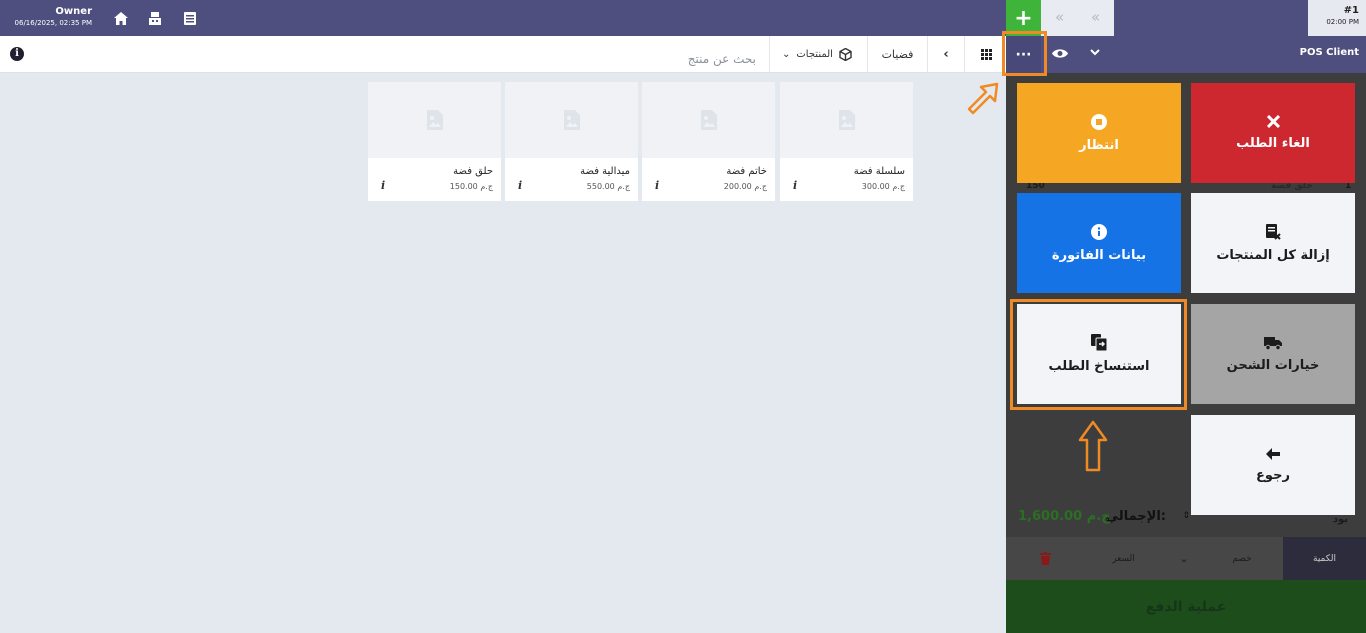 Image resolution: width=1366 pixels, height=633 pixels. What do you see at coordinates (879, 171) in the screenshot?
I see `product-name: سلسلة فضة` at bounding box center [879, 171].